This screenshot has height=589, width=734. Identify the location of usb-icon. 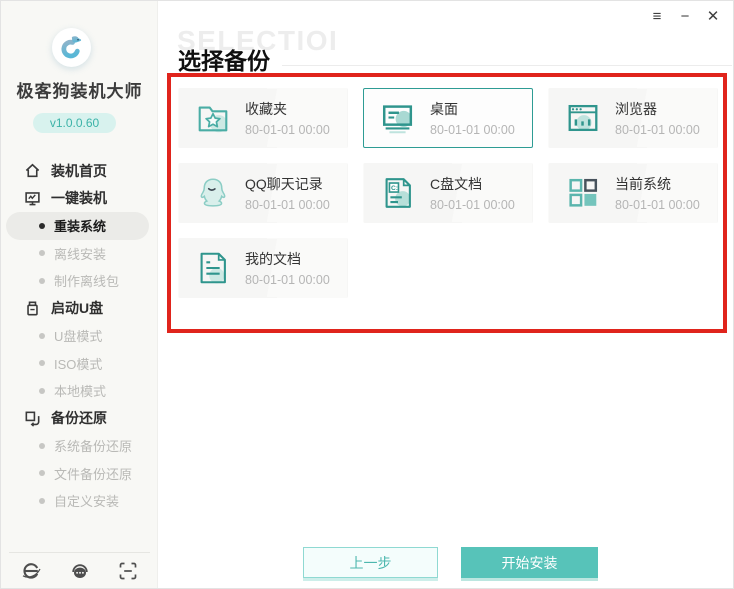
(32, 308).